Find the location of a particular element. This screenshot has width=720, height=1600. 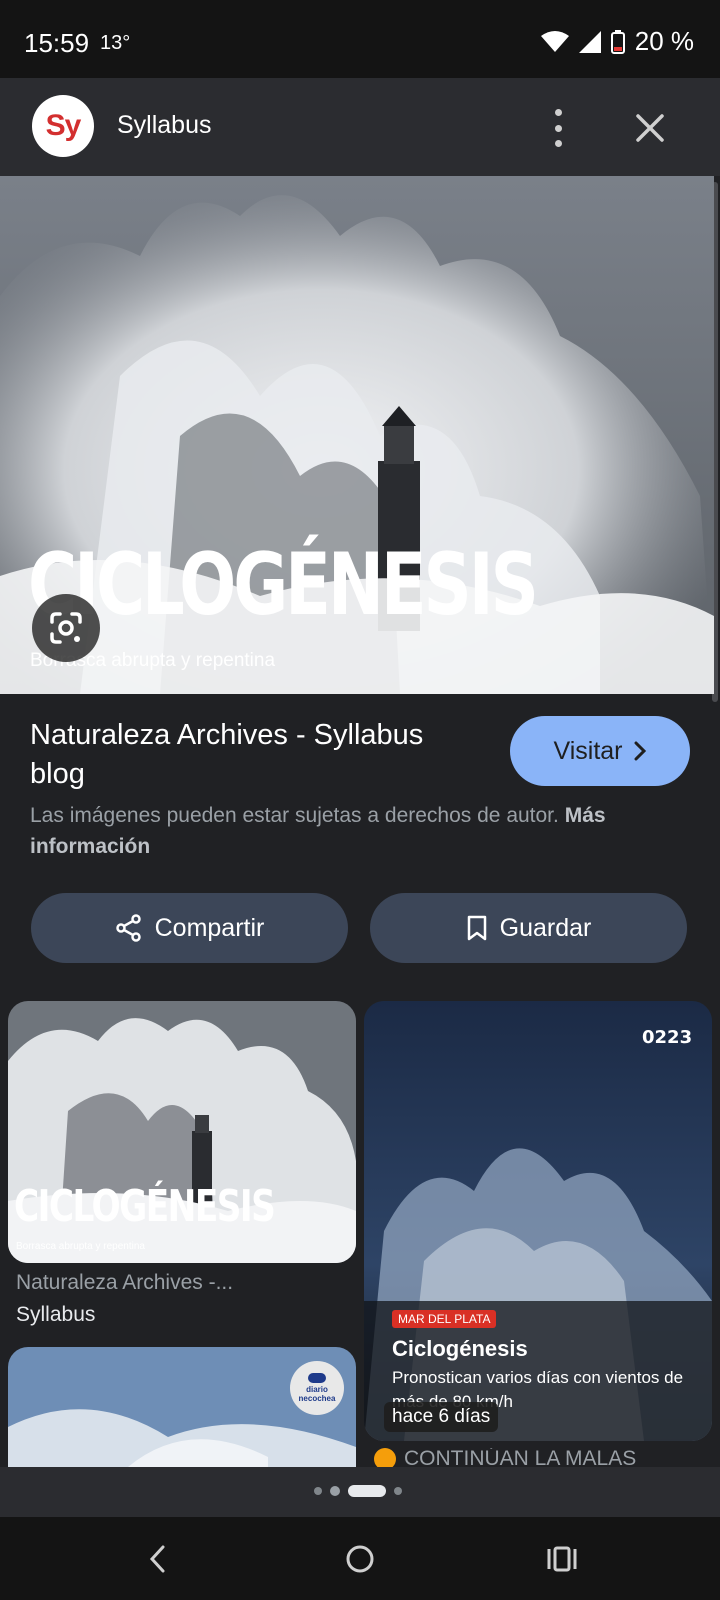

pagination-dots is located at coordinates (358, 1491).